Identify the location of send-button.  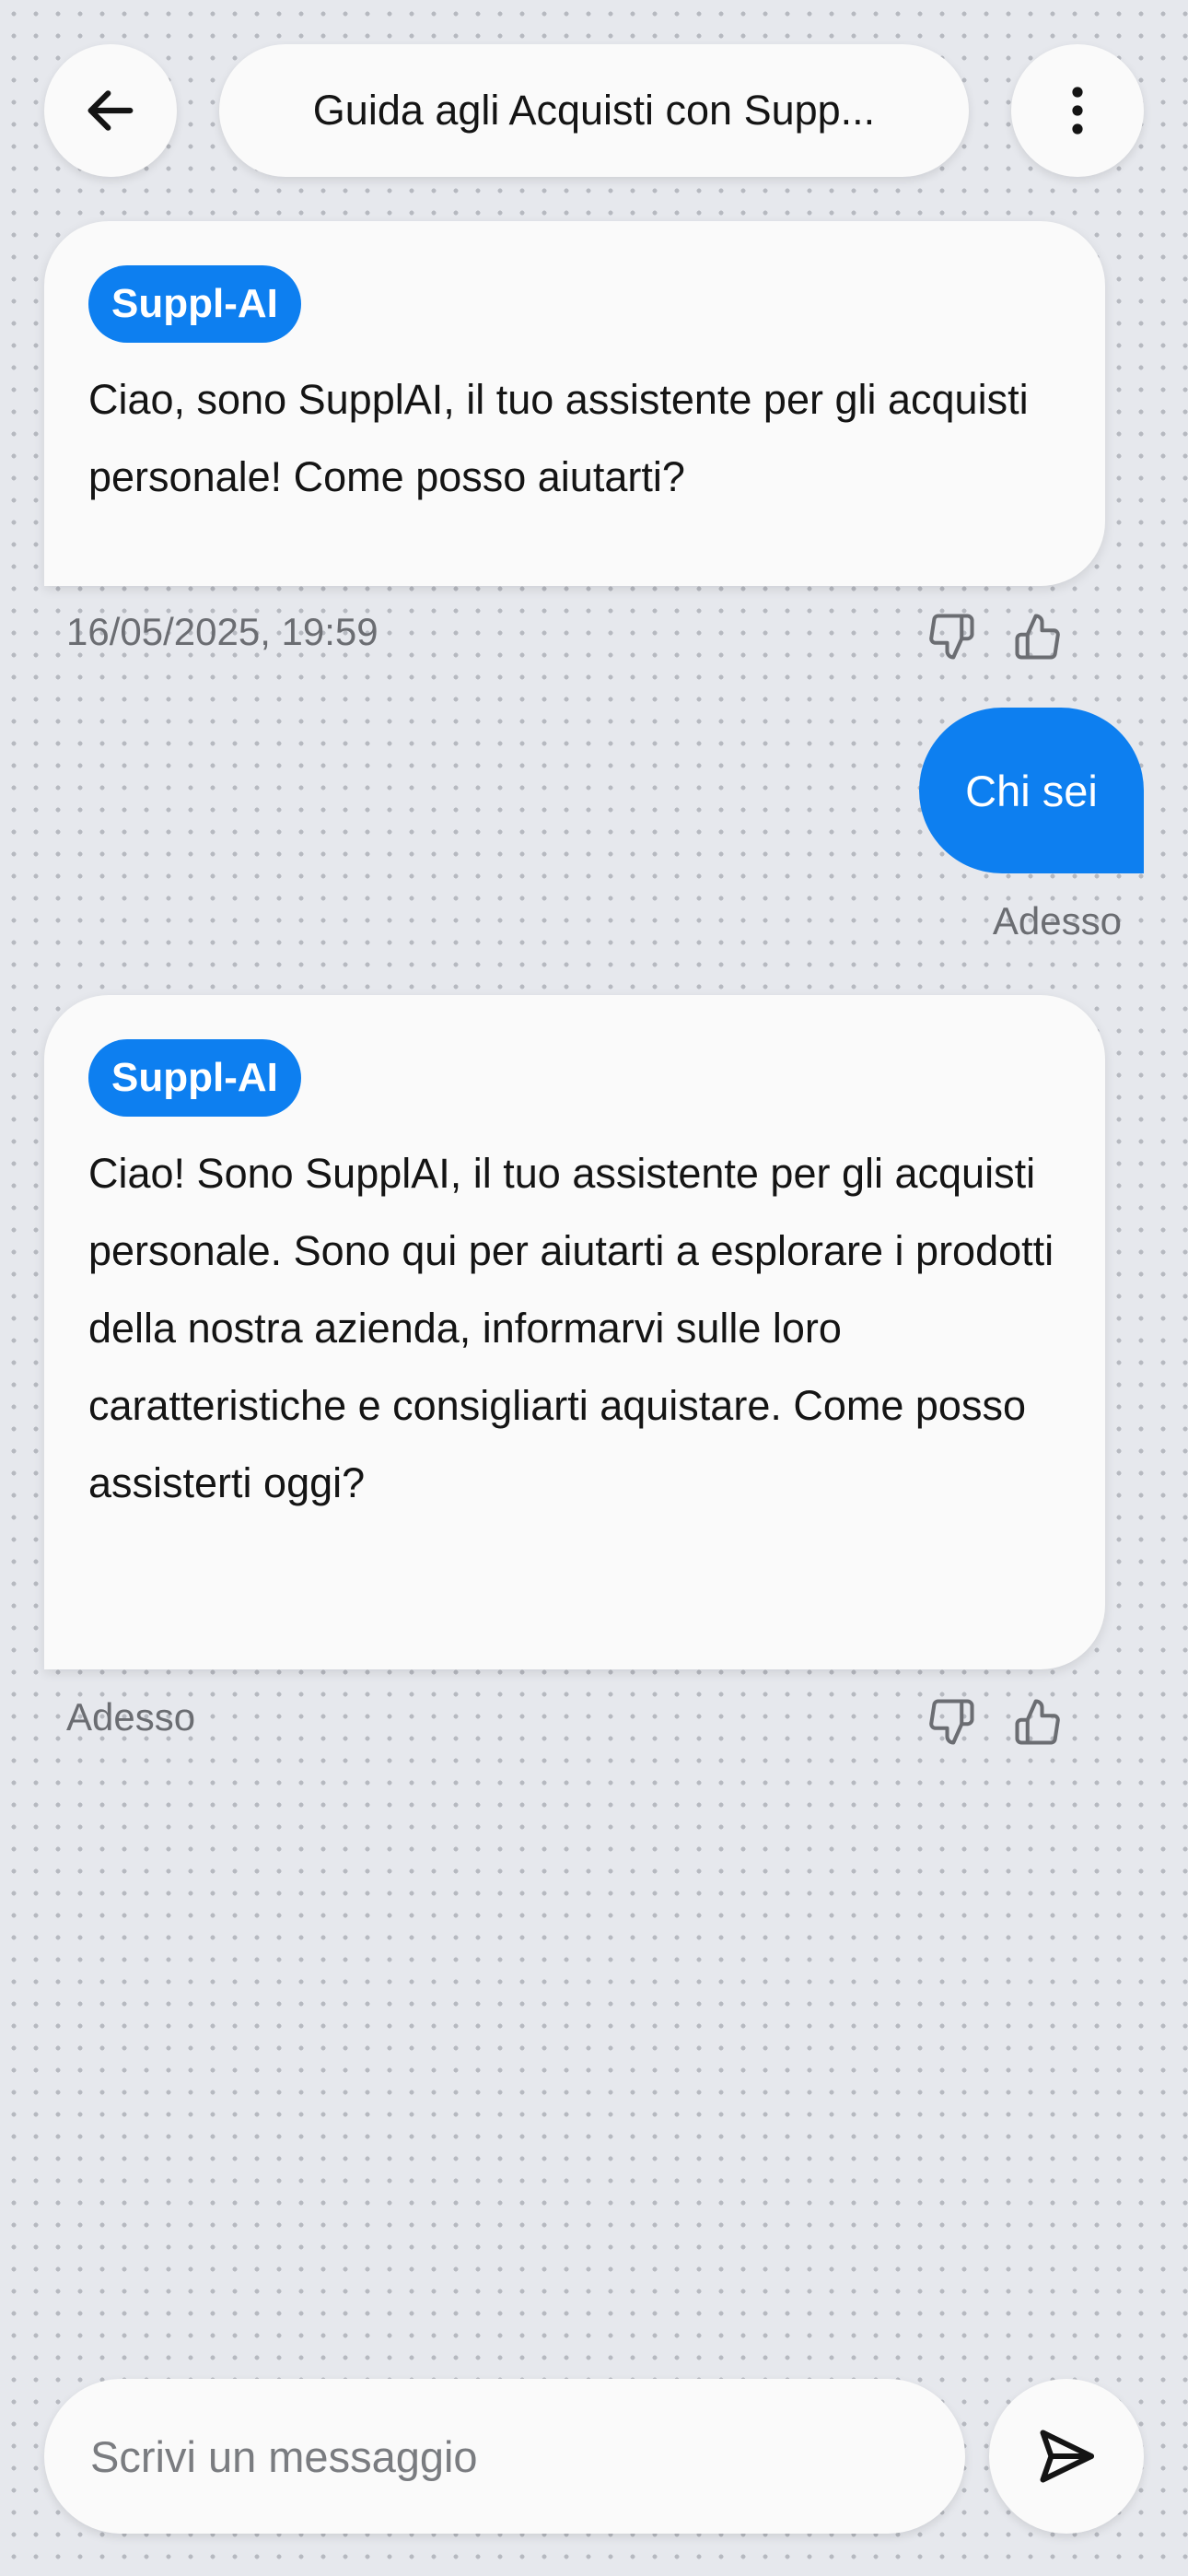
(1066, 2456).